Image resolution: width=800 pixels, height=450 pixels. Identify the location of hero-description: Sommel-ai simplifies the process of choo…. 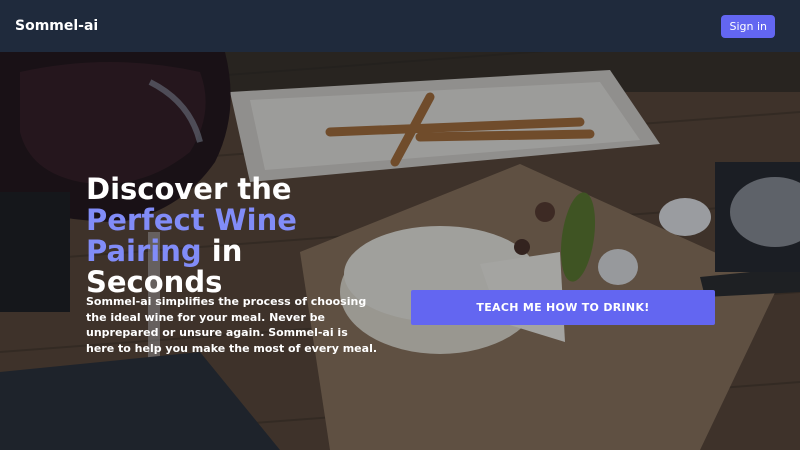
(232, 325).